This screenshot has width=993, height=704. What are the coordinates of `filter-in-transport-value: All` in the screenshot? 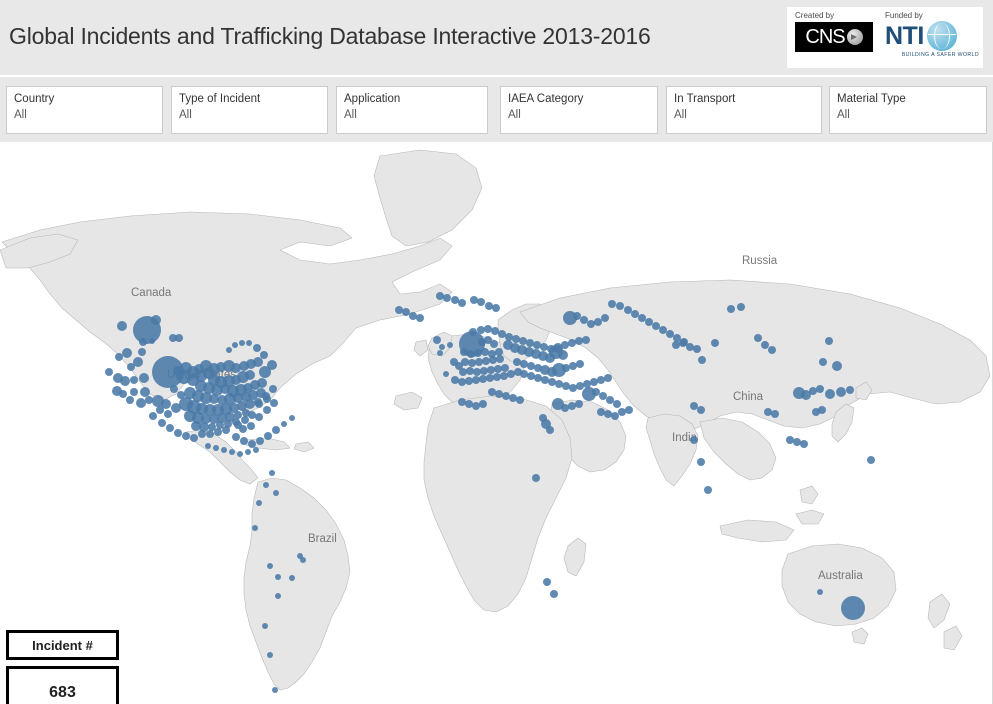 It's located at (747, 115).